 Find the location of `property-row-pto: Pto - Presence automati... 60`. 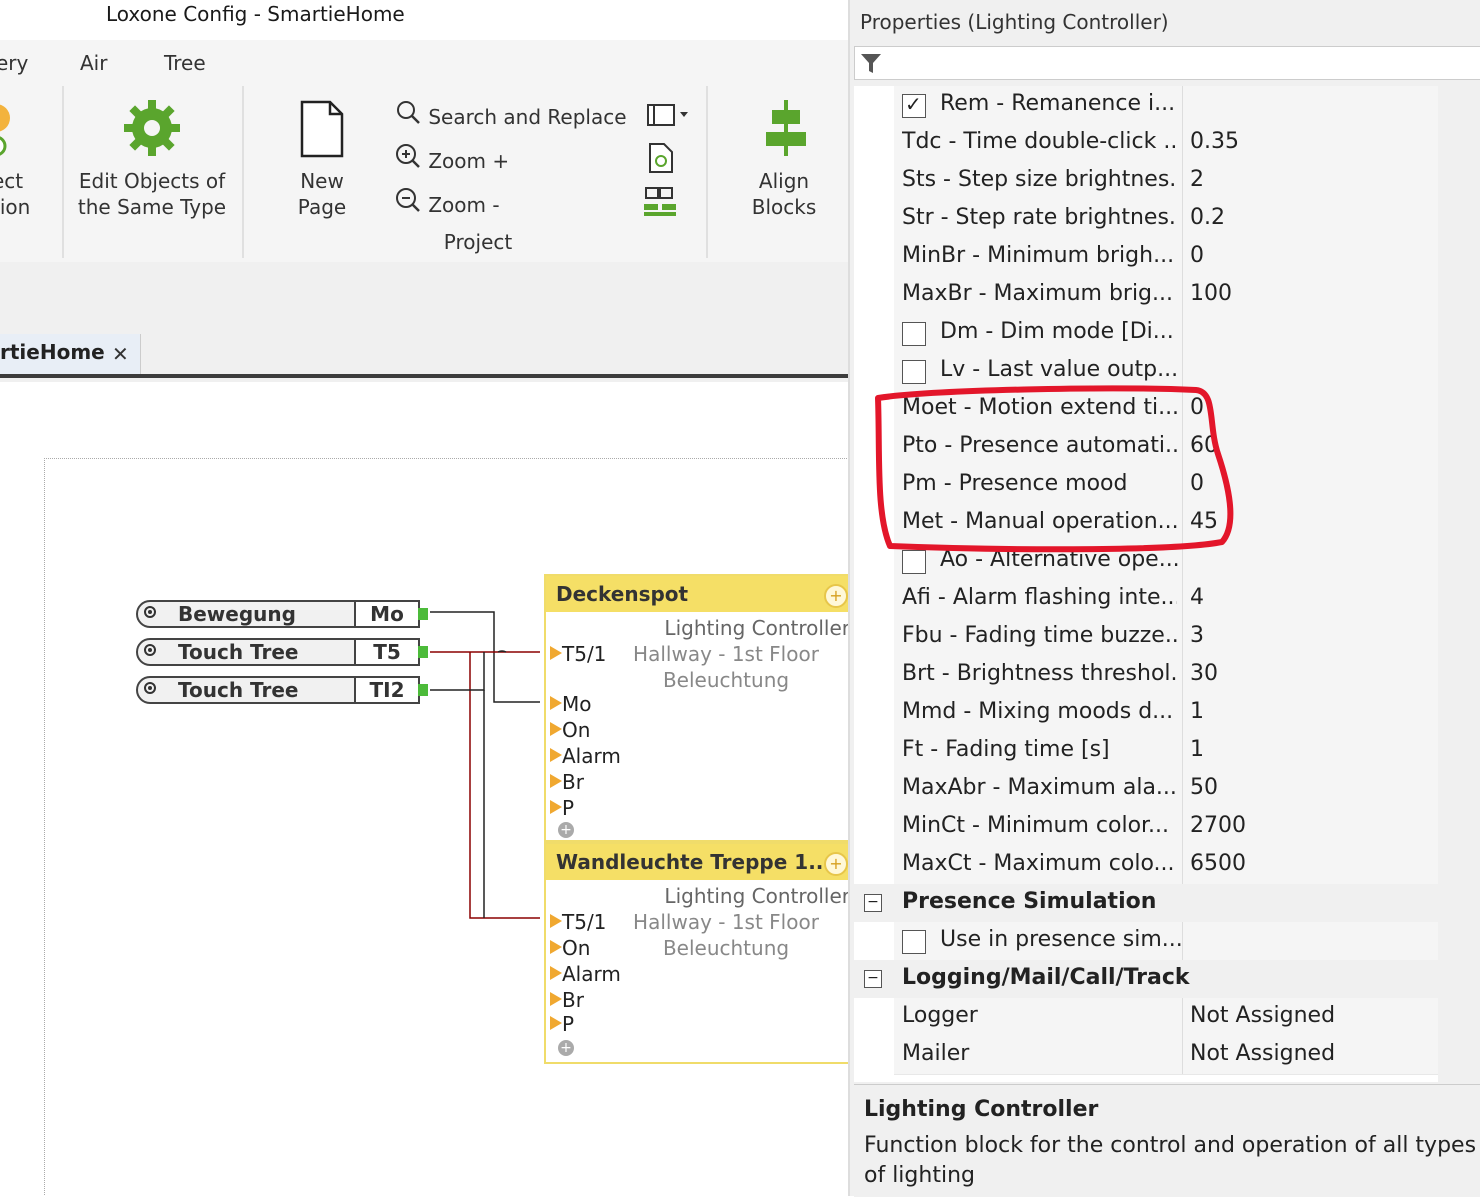

property-row-pto: Pto - Presence automati... 60 is located at coordinates (1166, 447).